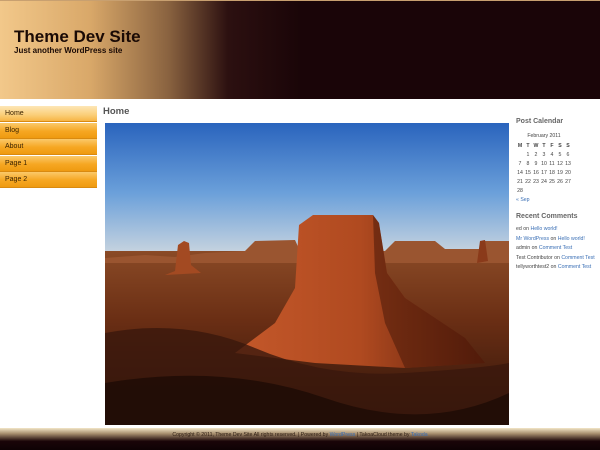  I want to click on footer-author-link: Takoda, so click(419, 435).